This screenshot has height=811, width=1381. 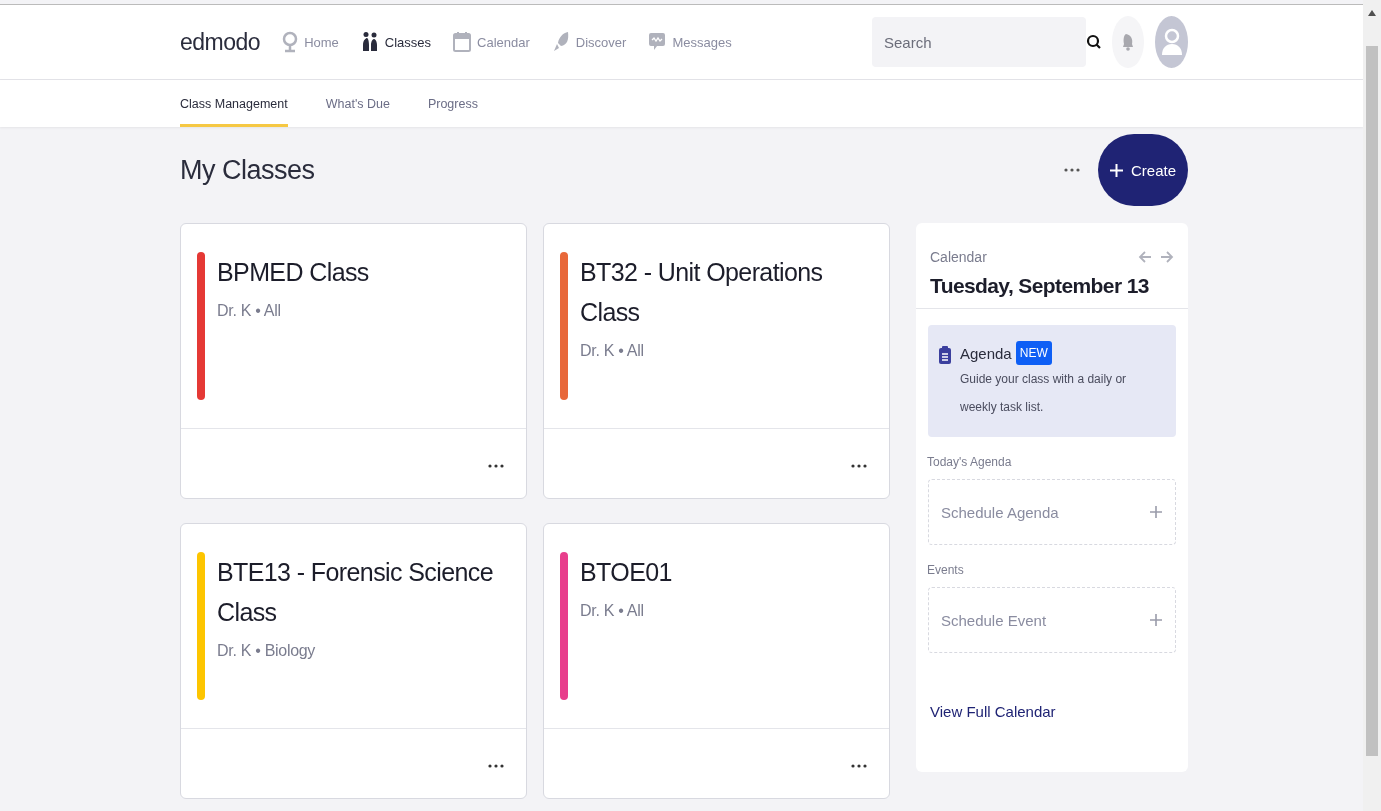 What do you see at coordinates (293, 272) in the screenshot?
I see `class-name: BPMED Class` at bounding box center [293, 272].